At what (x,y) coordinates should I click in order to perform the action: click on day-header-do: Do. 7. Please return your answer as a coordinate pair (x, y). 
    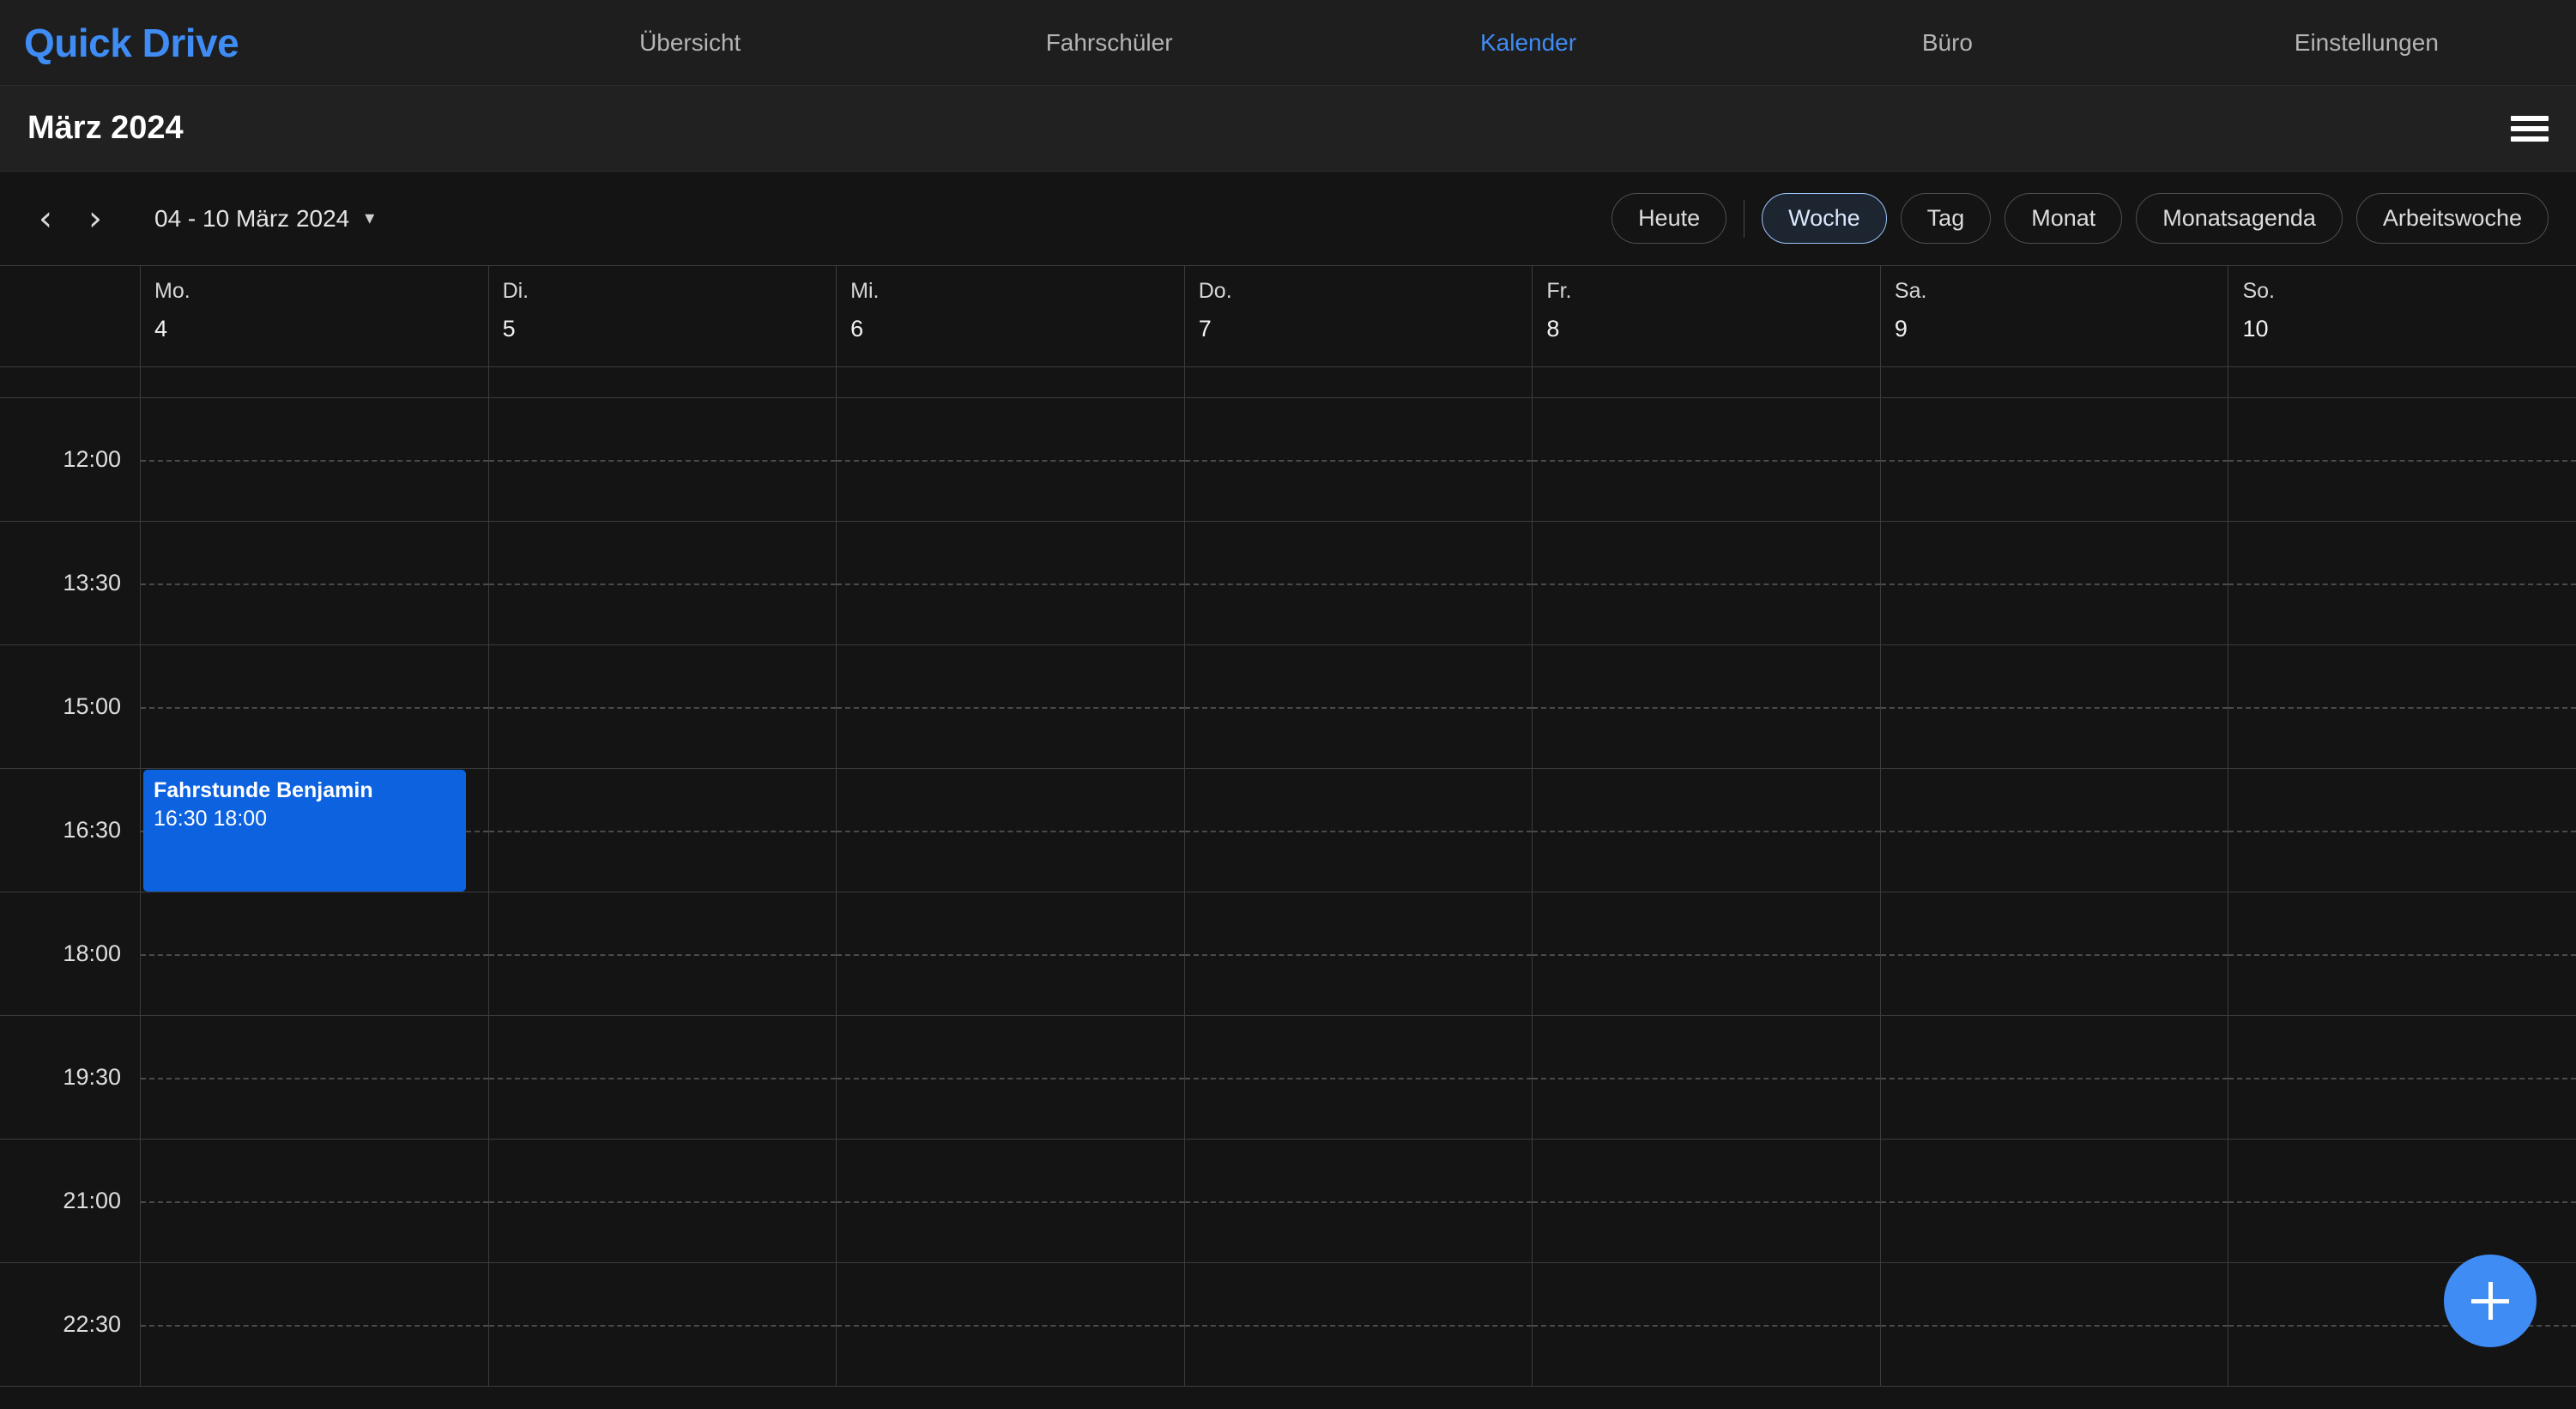
    Looking at the image, I should click on (1358, 316).